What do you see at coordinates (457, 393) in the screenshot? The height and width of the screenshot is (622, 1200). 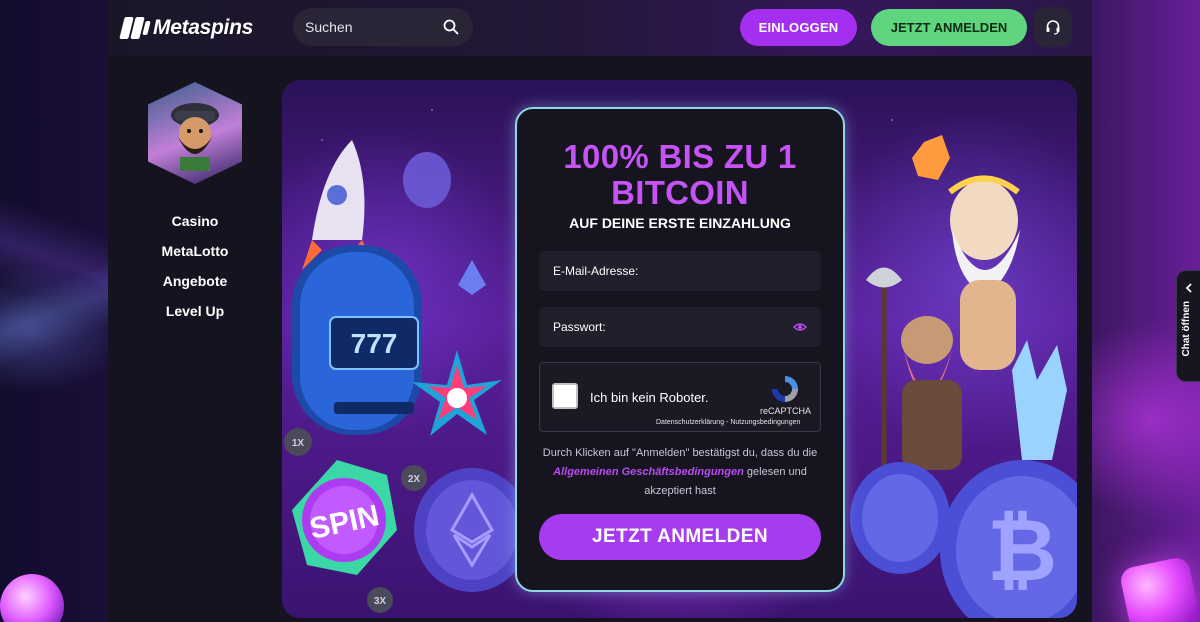 I see `gem-star-icon` at bounding box center [457, 393].